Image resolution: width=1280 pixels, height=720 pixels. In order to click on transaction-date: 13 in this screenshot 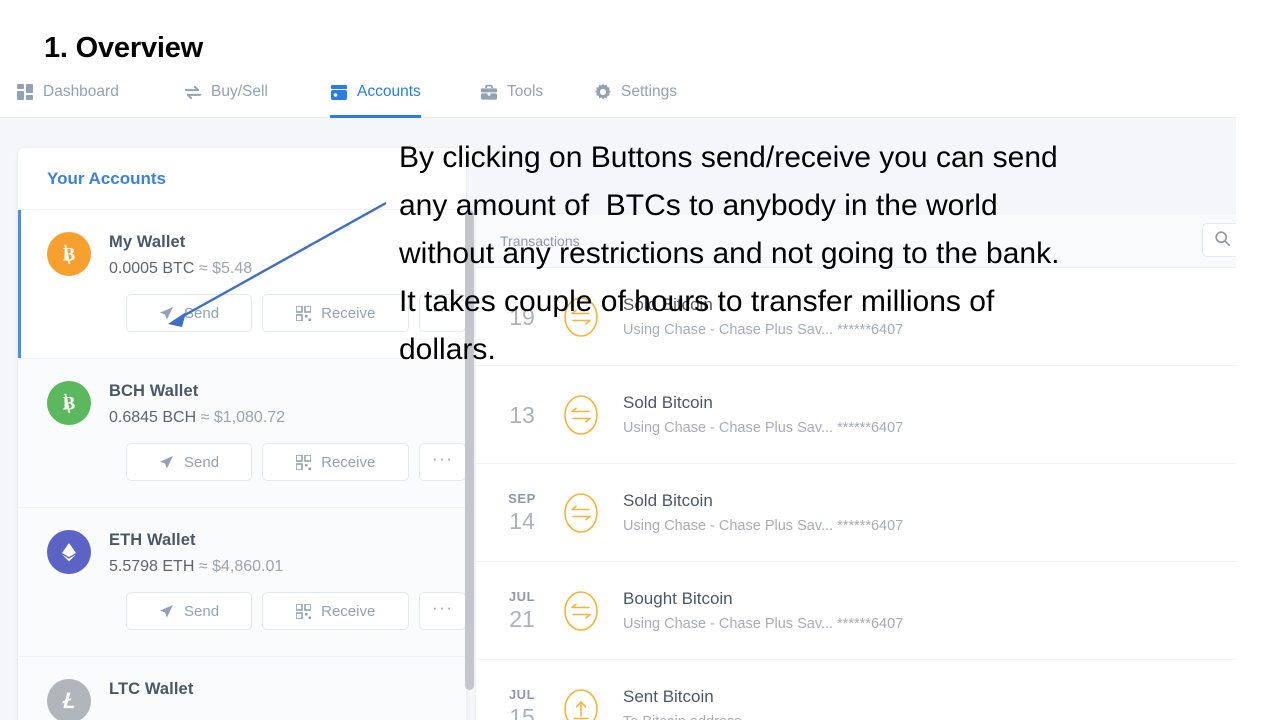, I will do `click(522, 414)`.